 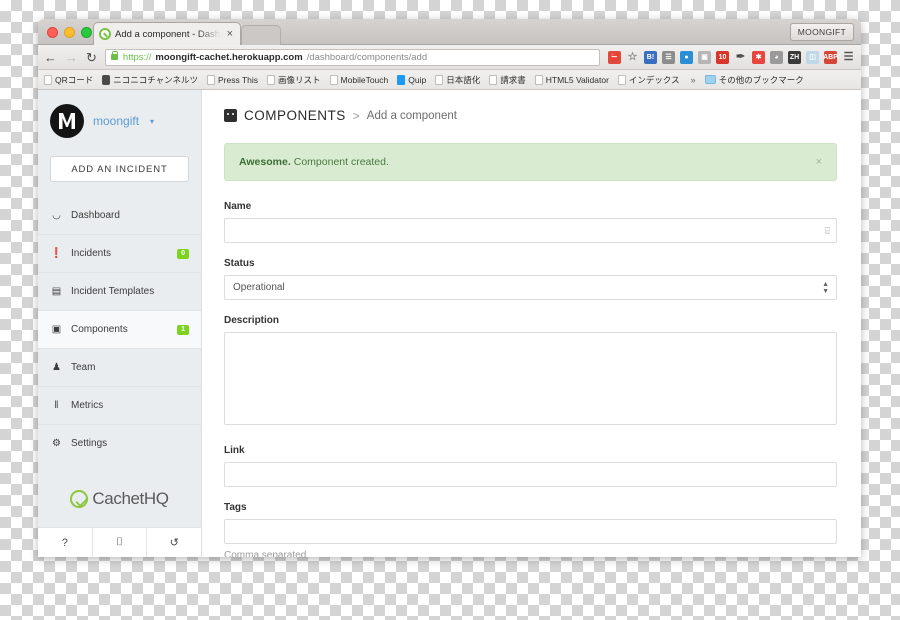 What do you see at coordinates (265, 162) in the screenshot?
I see `alert-strong: Awesome.` at bounding box center [265, 162].